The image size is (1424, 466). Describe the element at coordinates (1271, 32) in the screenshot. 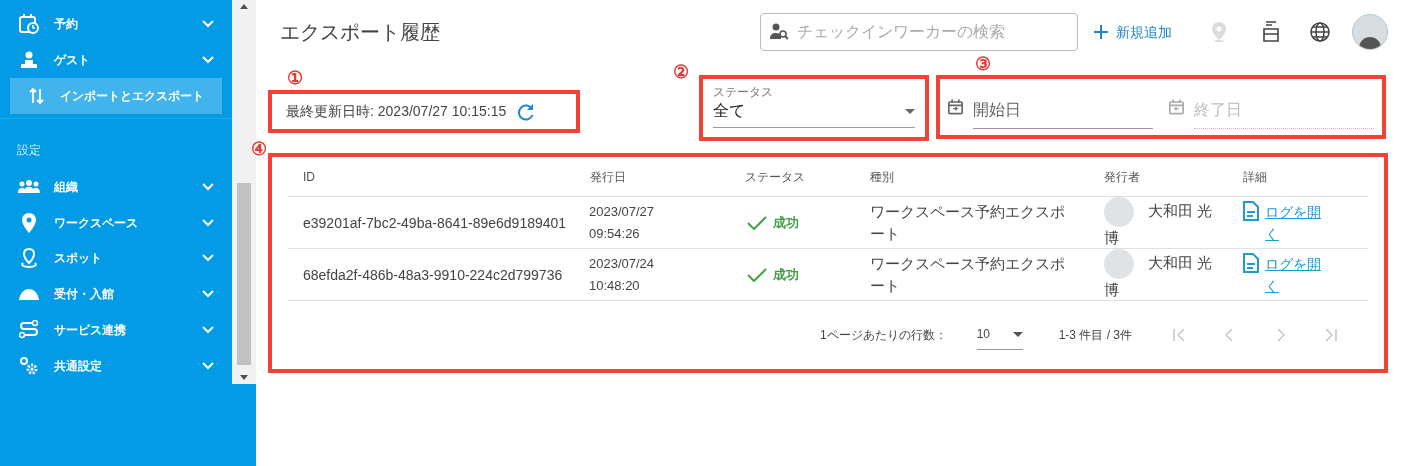

I see `building-exit-icon` at that location.